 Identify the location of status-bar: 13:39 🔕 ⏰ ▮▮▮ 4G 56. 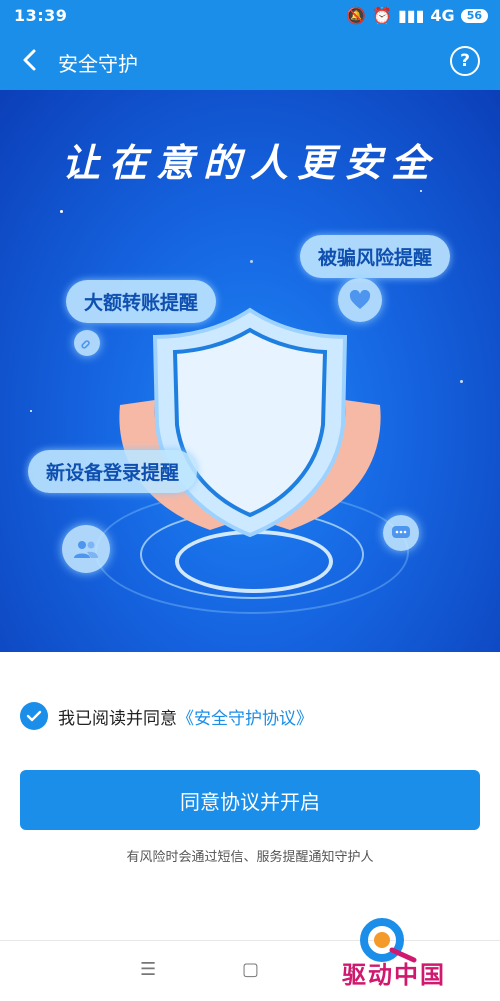
(250, 16).